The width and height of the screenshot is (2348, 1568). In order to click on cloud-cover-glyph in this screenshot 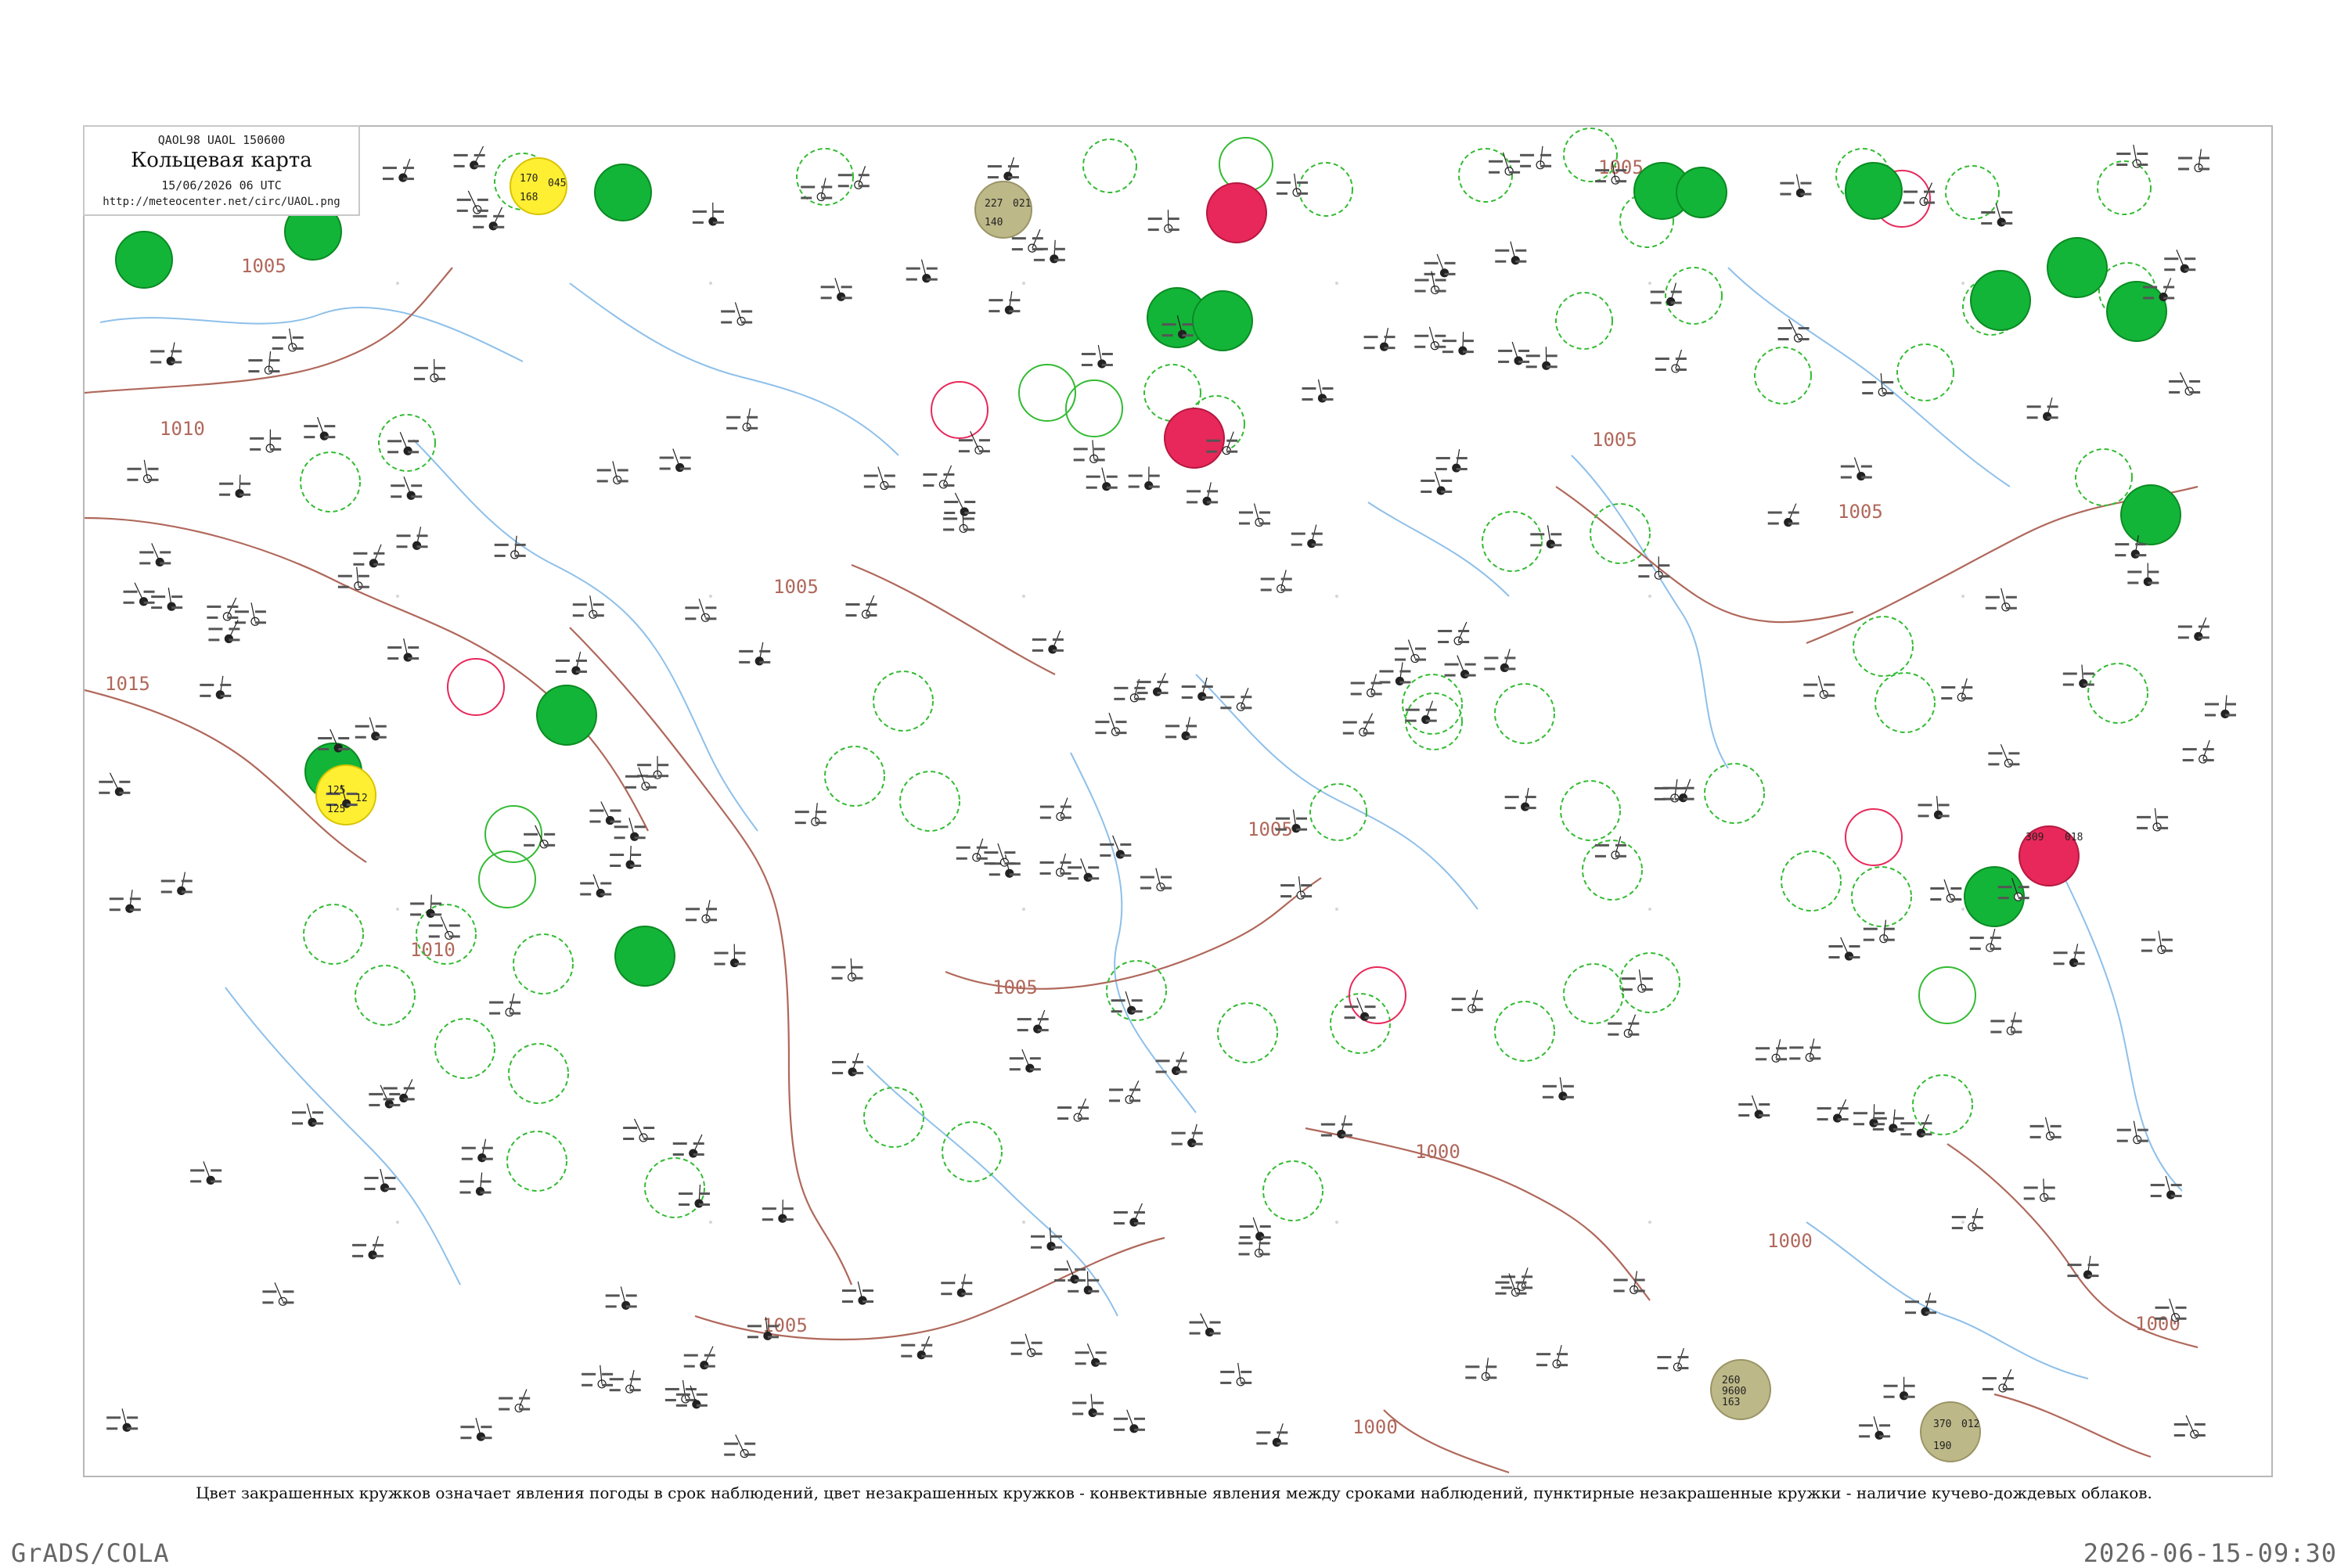, I will do `click(474, 165)`.